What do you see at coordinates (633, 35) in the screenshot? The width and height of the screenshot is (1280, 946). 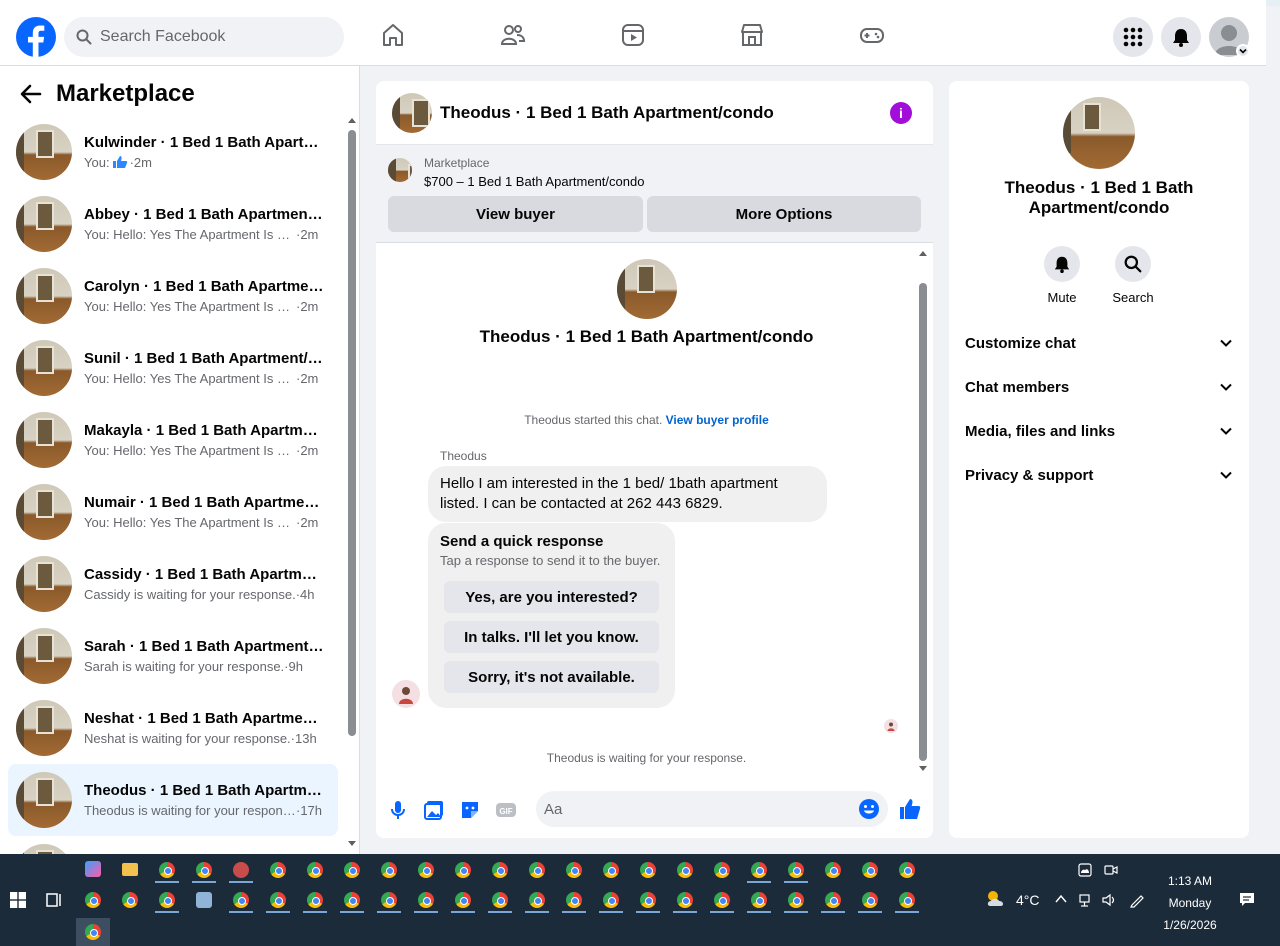 I see `video-icon` at bounding box center [633, 35].